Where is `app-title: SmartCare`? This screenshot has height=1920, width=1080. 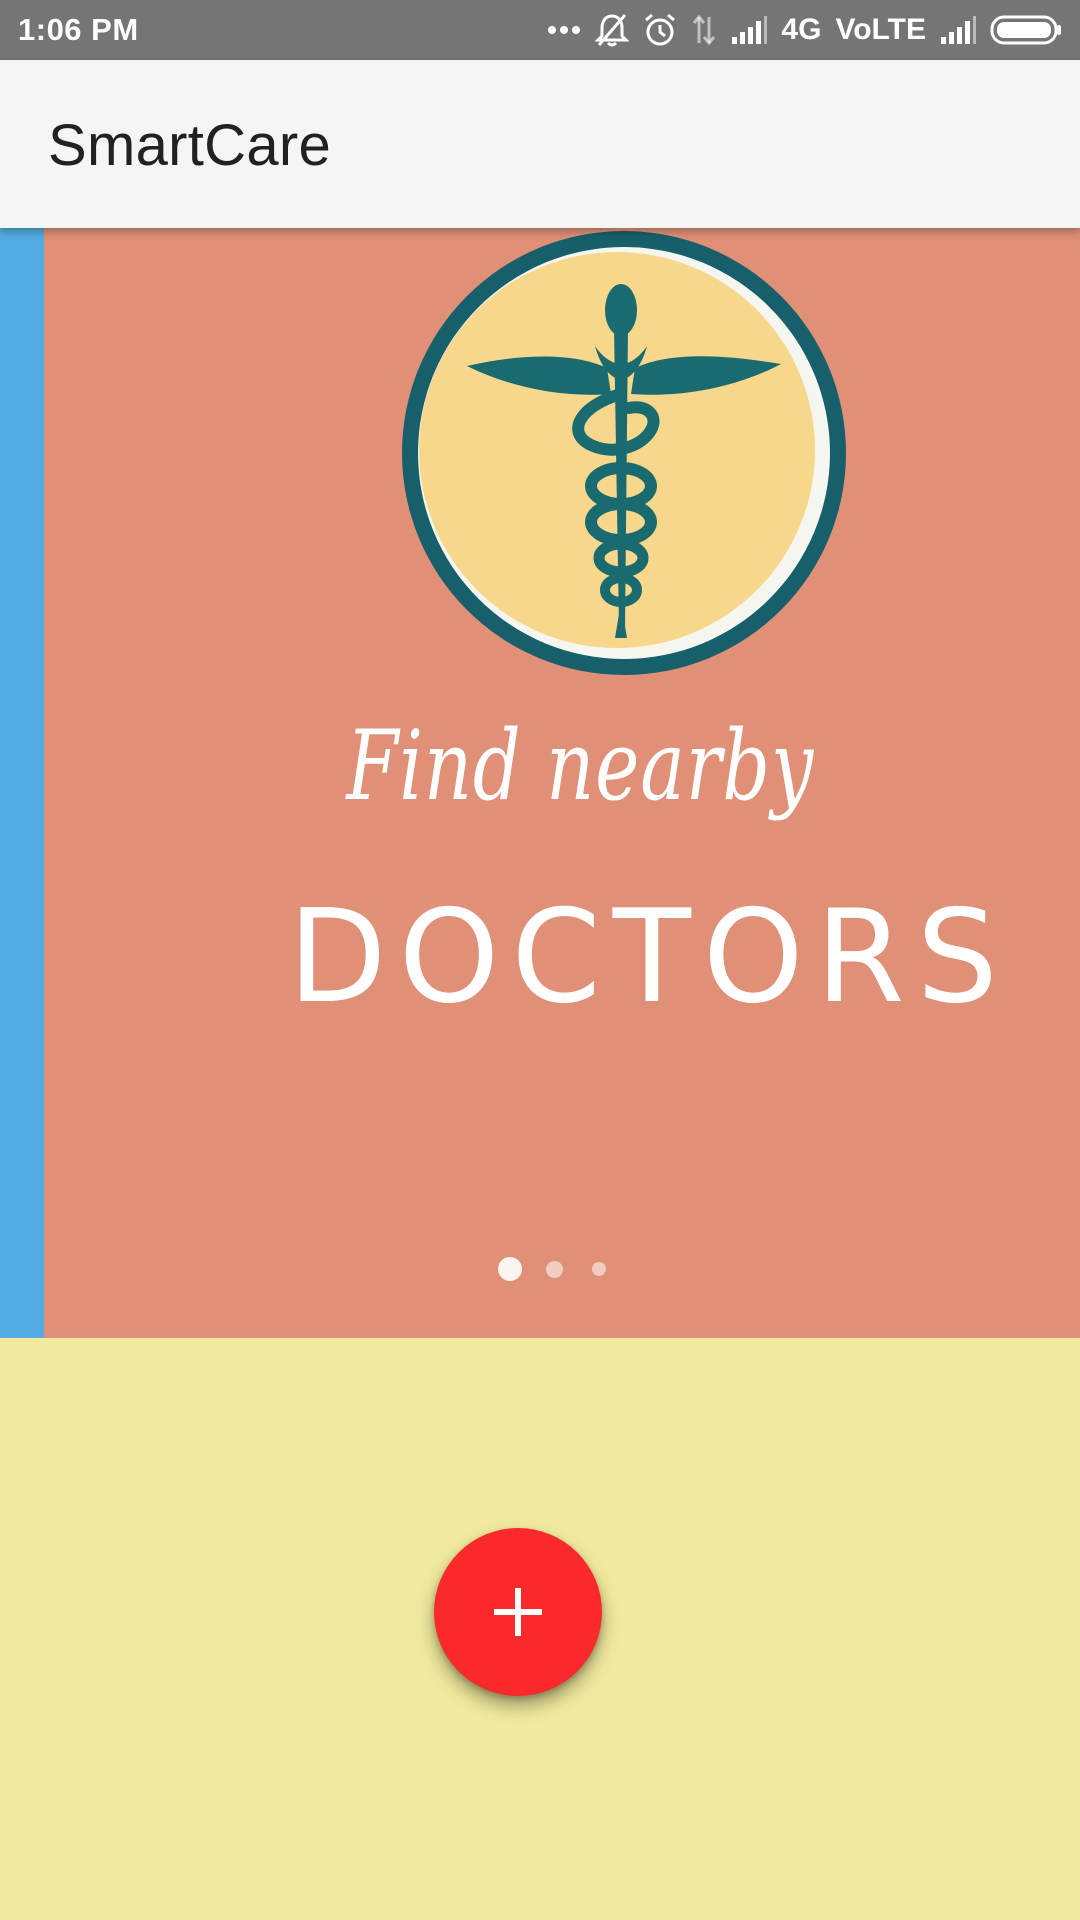 app-title: SmartCare is located at coordinates (190, 145).